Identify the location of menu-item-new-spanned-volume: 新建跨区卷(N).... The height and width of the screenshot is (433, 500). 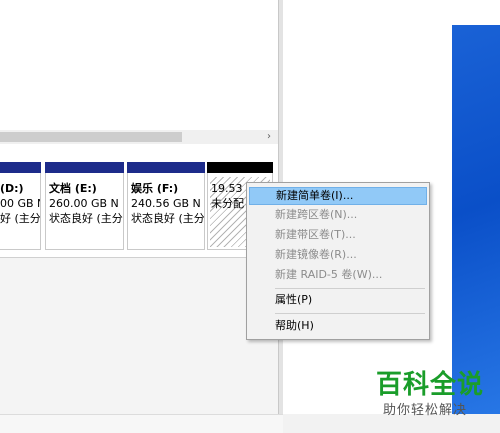
(338, 215).